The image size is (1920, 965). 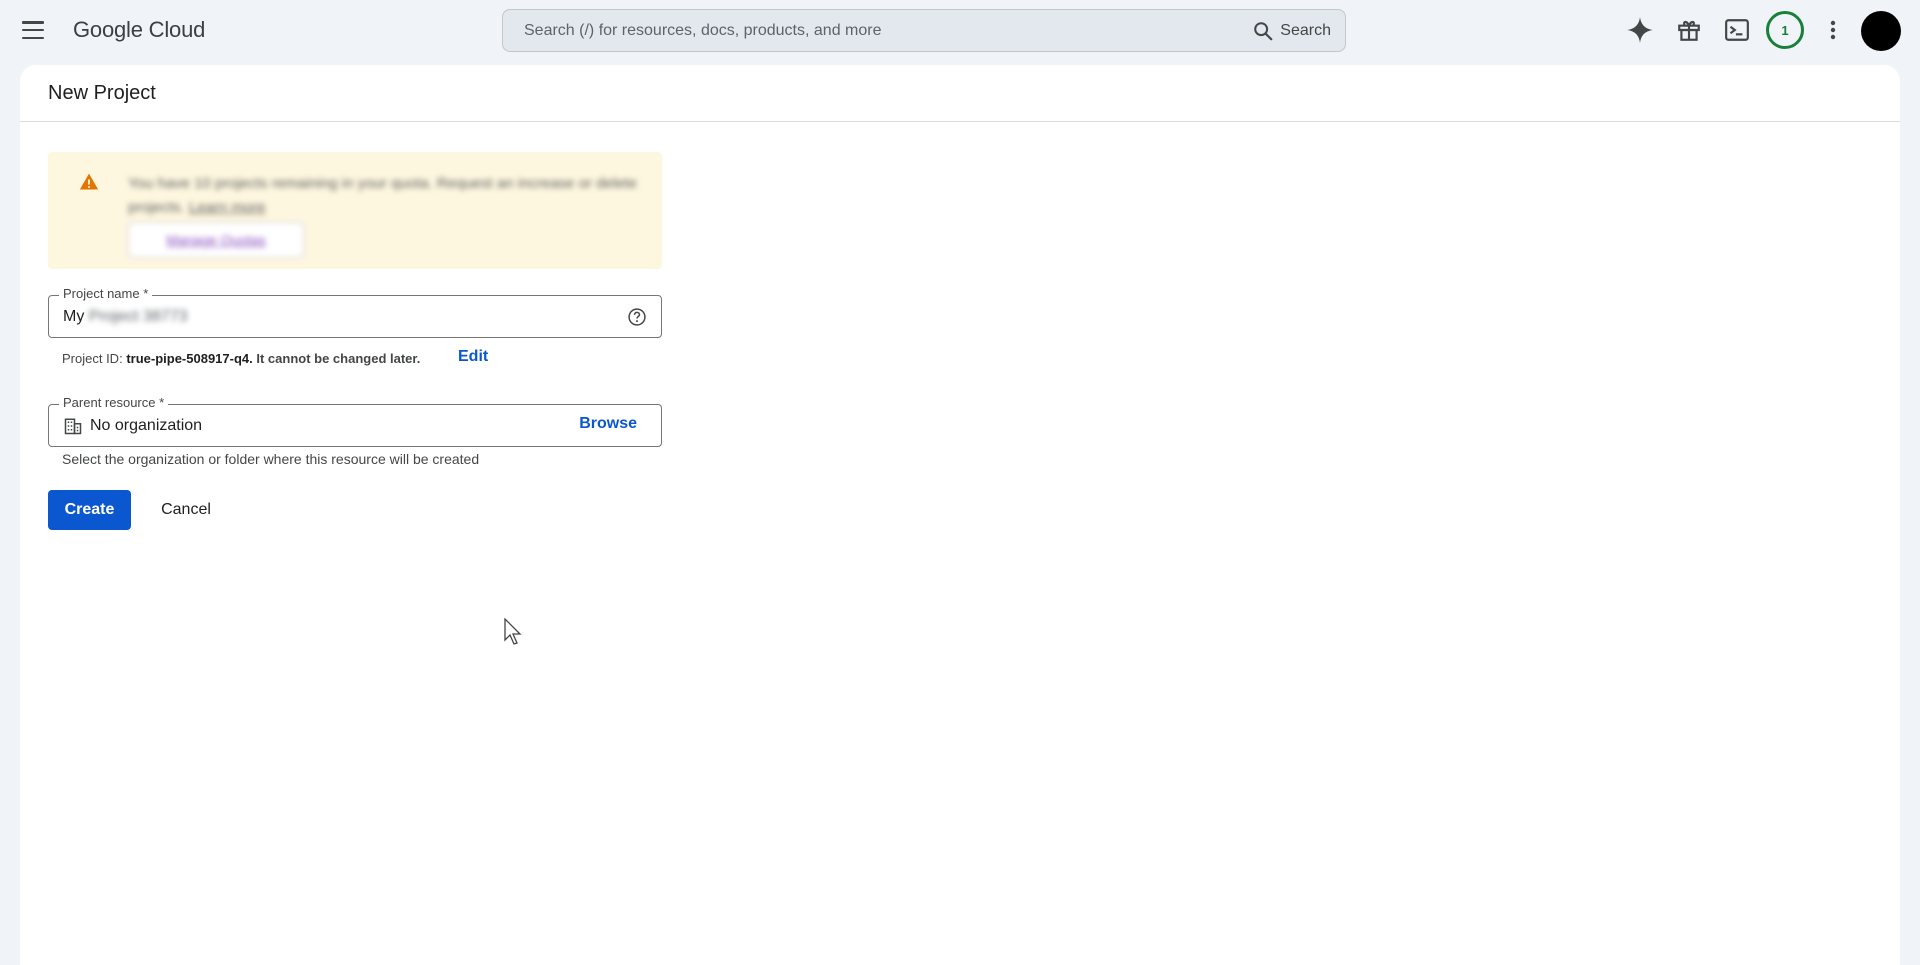 What do you see at coordinates (216, 240) in the screenshot?
I see `manage-quotas-button: Manage Quotas` at bounding box center [216, 240].